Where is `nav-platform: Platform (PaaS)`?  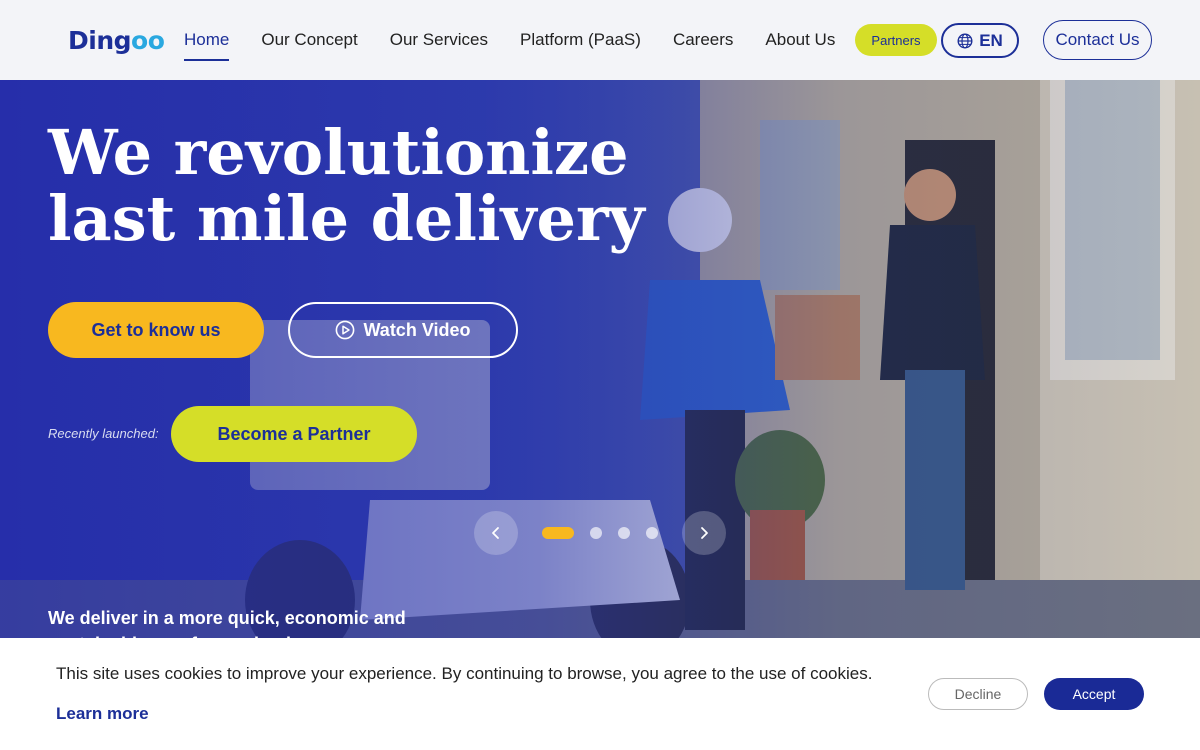
nav-platform: Platform (PaaS) is located at coordinates (580, 40).